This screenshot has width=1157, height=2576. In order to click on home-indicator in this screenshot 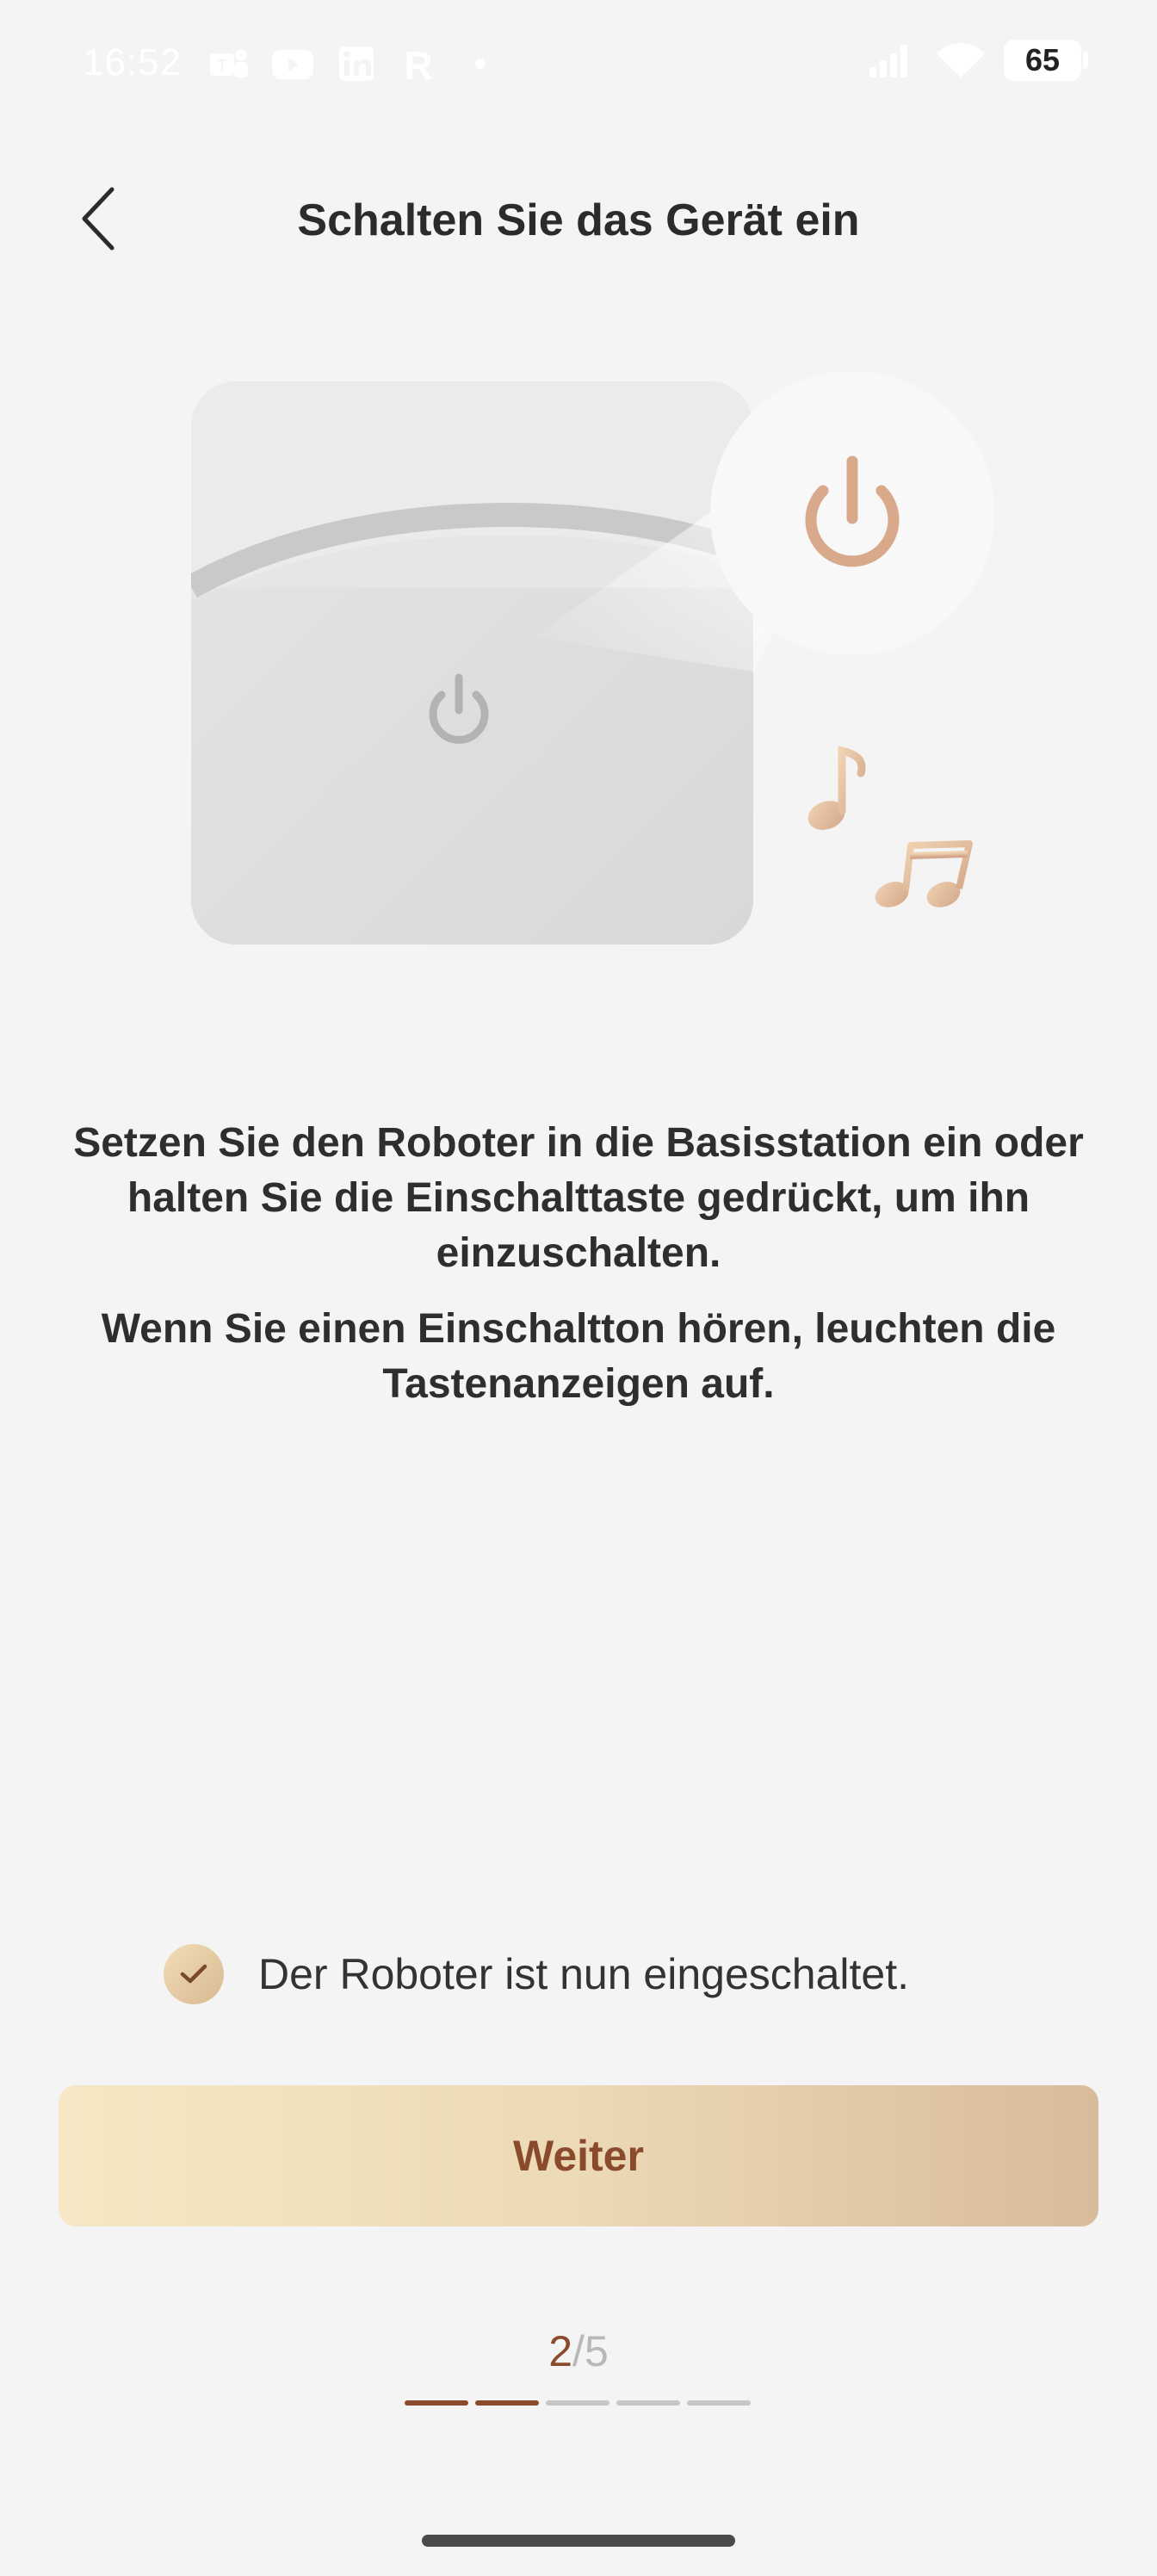, I will do `click(579, 2541)`.